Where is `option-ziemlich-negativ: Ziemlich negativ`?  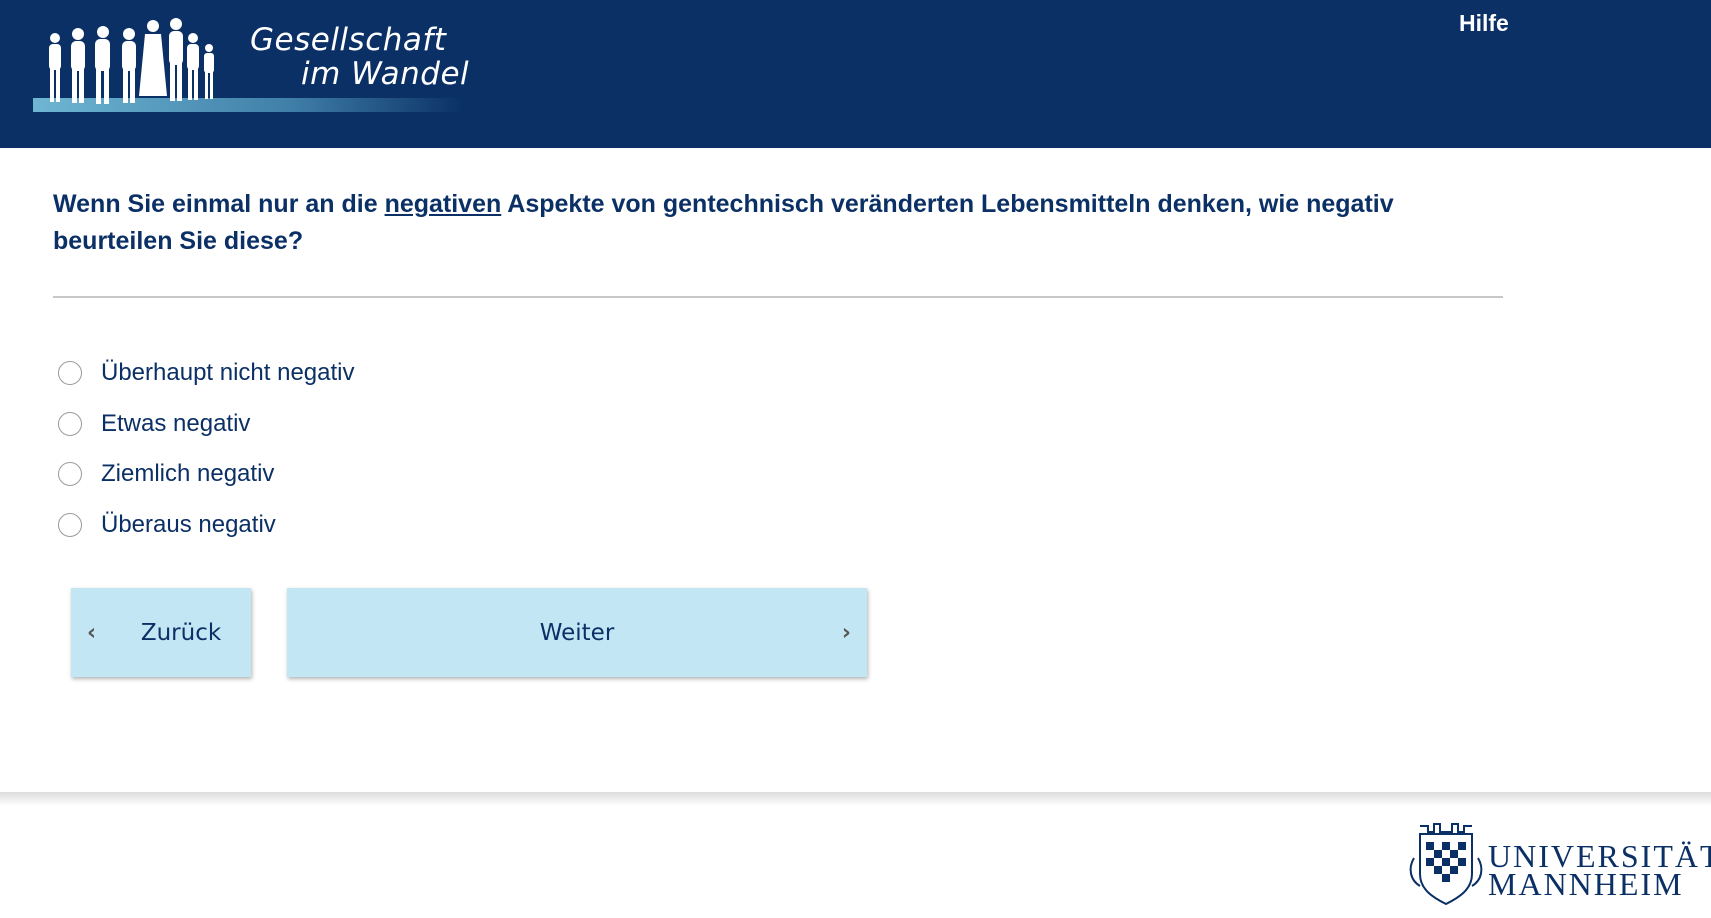 option-ziemlich-negativ: Ziemlich negativ is located at coordinates (206, 474).